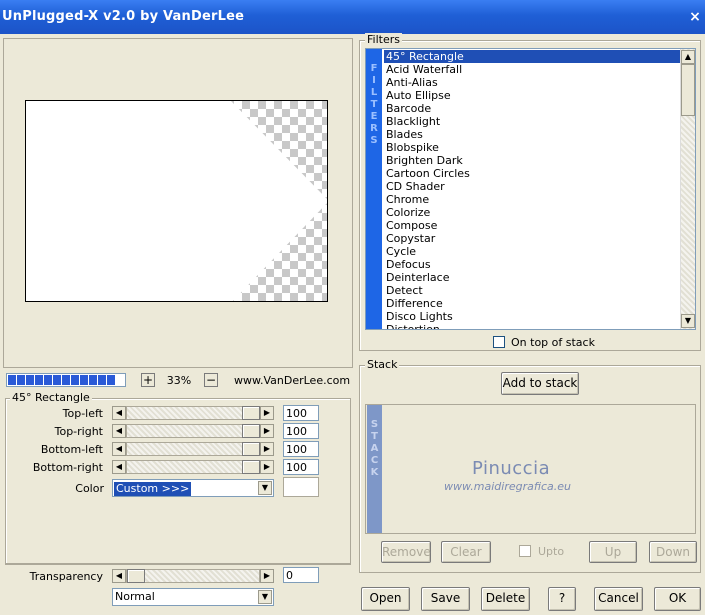  I want to click on save-button: Save, so click(445, 599).